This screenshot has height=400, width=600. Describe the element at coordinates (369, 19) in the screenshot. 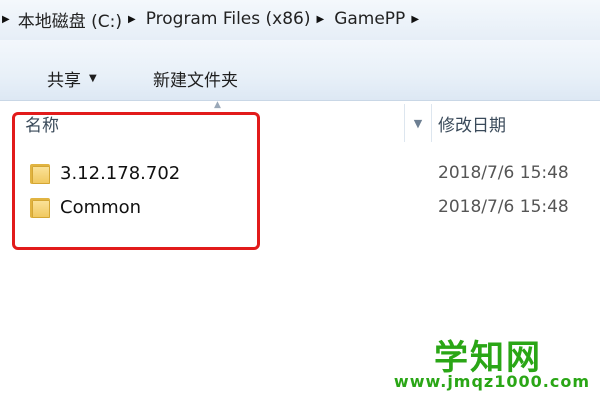

I see `breadcrumb-gamepp: GamePP` at that location.